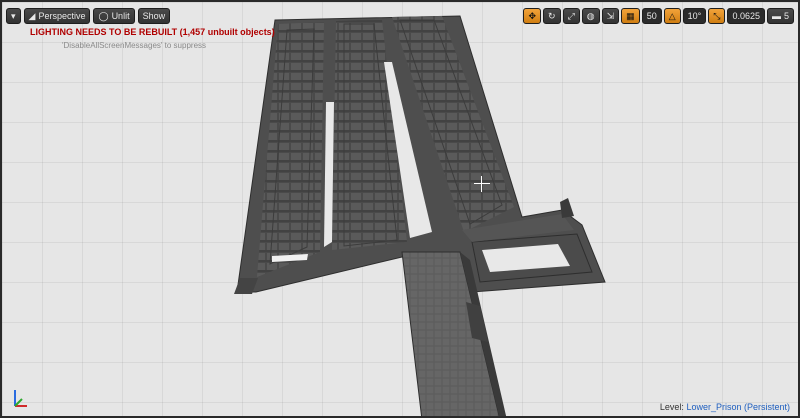  I want to click on perspective-icon: ◢, so click(32, 15).